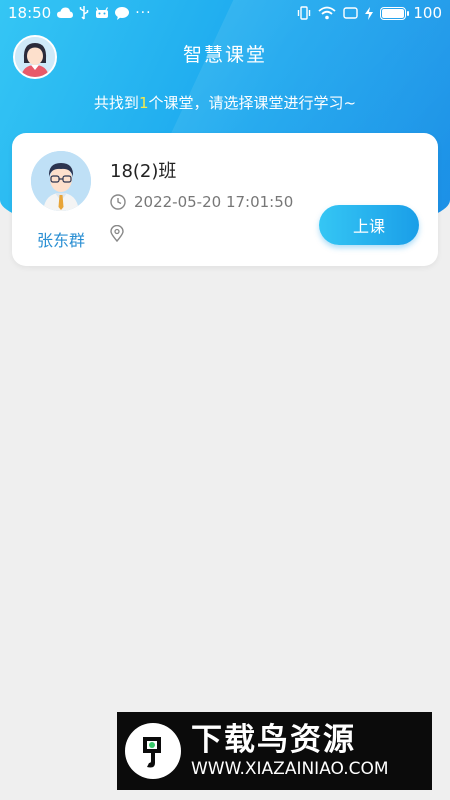  I want to click on attend-class-button: 上课, so click(369, 225).